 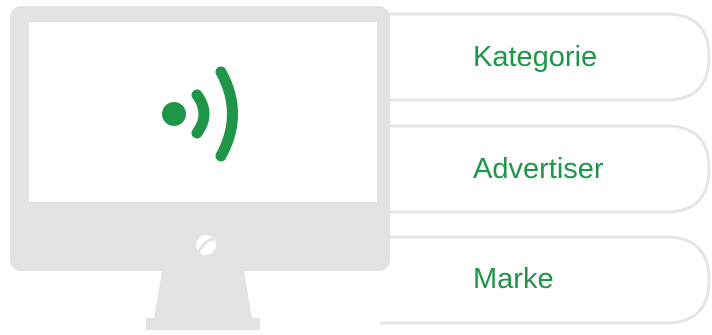 I want to click on tab-advertiser-label: Advertiser, so click(x=538, y=169).